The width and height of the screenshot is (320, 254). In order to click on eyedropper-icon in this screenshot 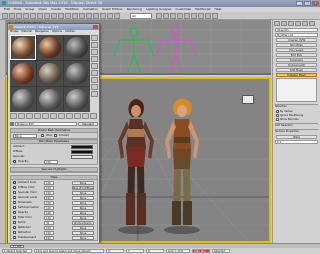, I will do `click(12, 123)`.